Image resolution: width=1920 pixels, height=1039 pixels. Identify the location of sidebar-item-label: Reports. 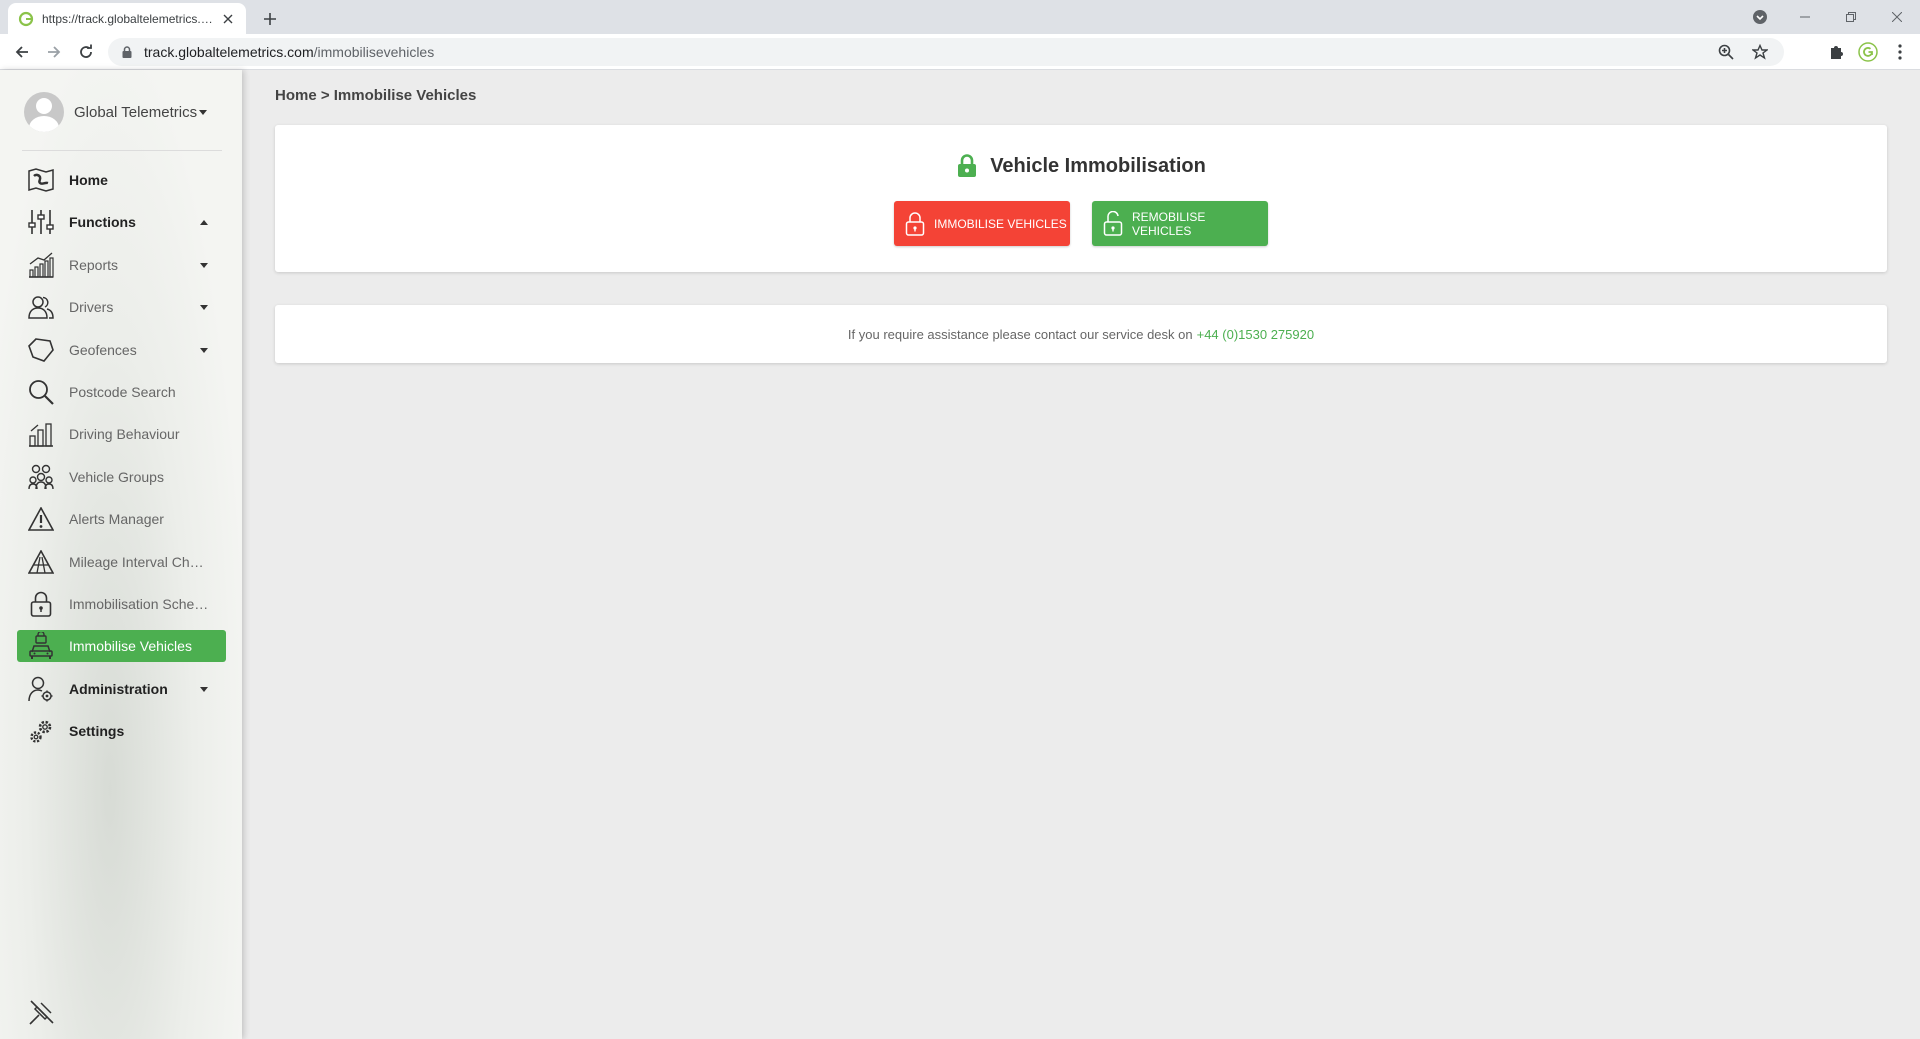
(94, 264).